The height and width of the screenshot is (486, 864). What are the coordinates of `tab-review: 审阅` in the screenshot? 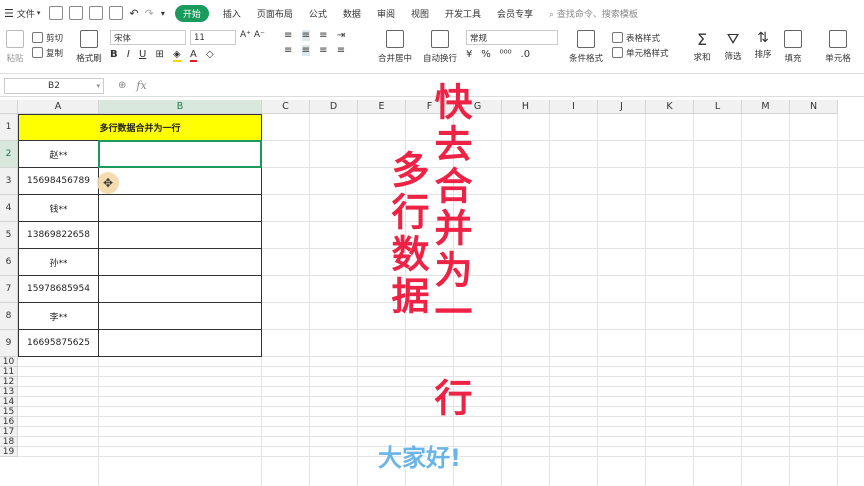 It's located at (386, 13).